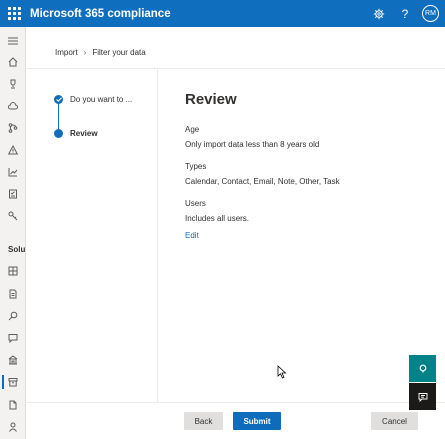 Image resolution: width=445 pixels, height=439 pixels. Describe the element at coordinates (119, 52) in the screenshot. I see `breadcrumb-item-filter: Filter your data` at that location.